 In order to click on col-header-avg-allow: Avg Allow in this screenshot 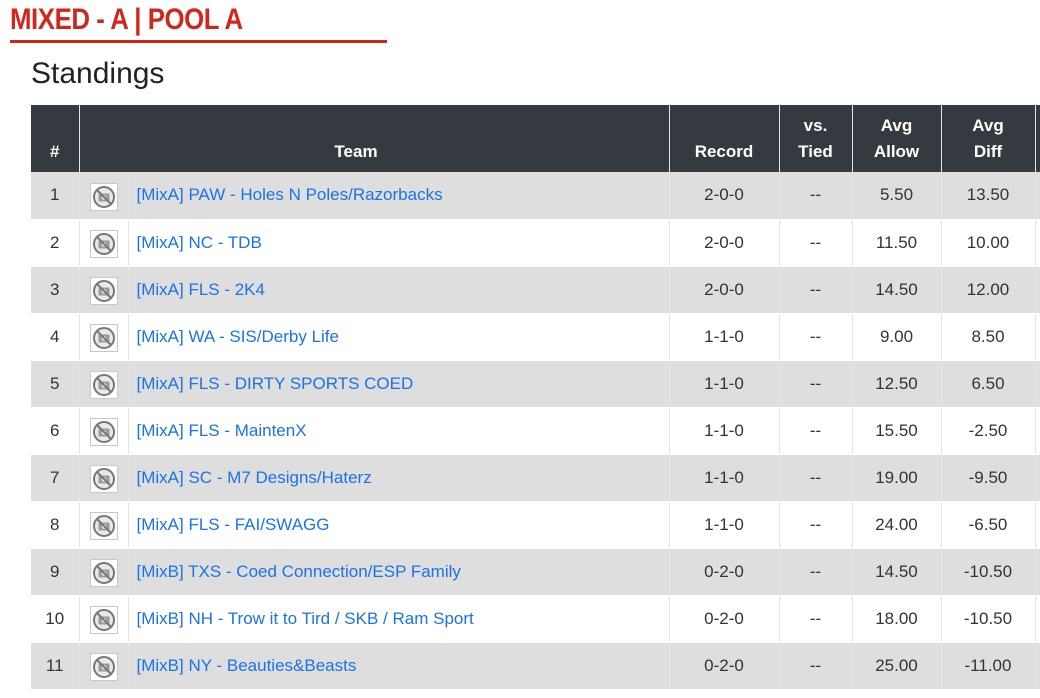, I will do `click(896, 138)`.